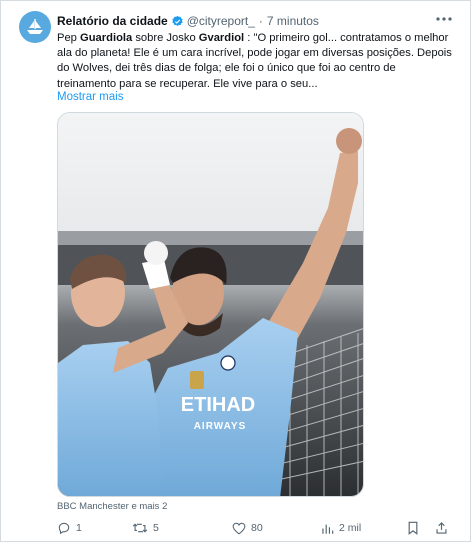 The image size is (471, 542). I want to click on timestamp: 7 minutos, so click(293, 21).